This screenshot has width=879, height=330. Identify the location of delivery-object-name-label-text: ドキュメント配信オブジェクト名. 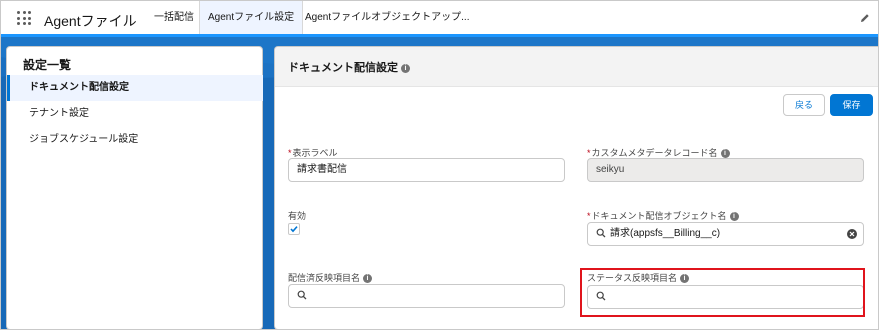
(659, 216).